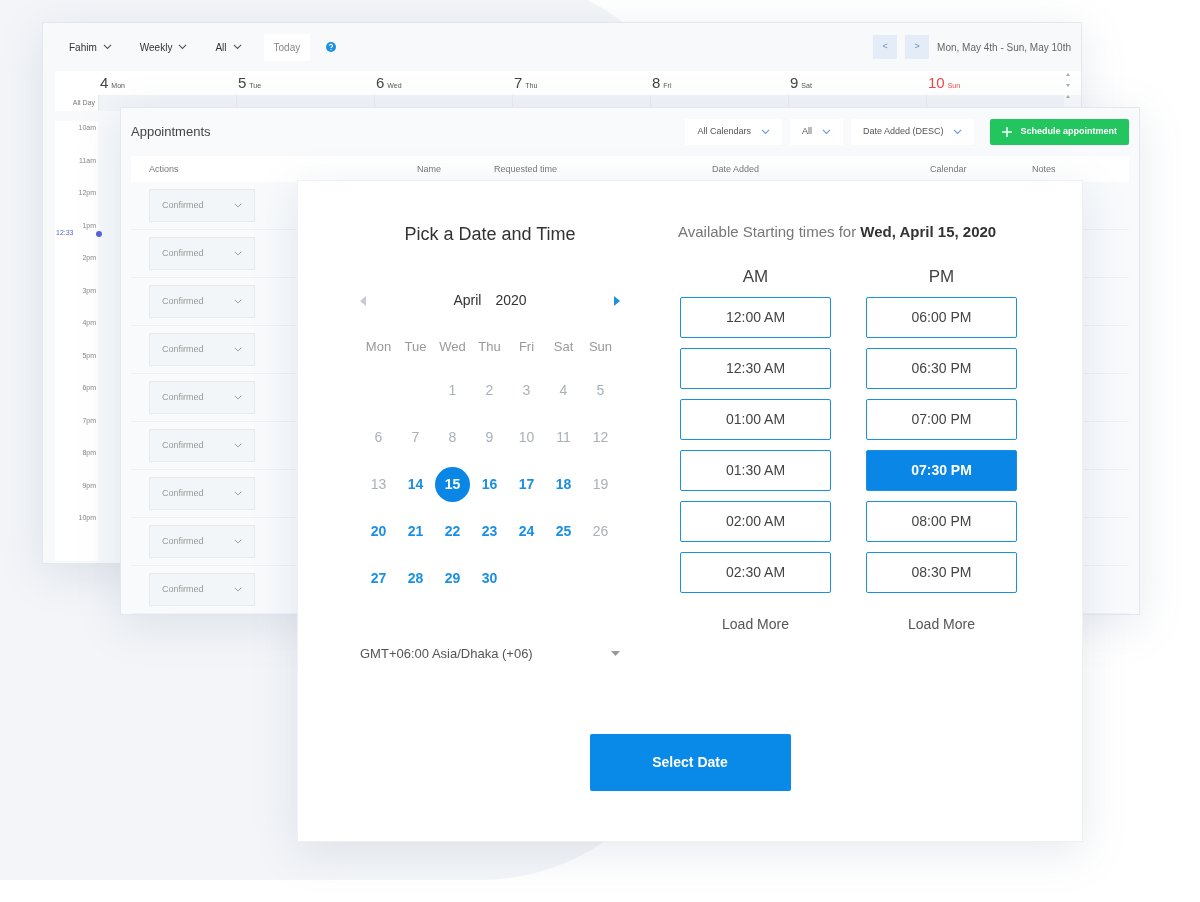  What do you see at coordinates (415, 484) in the screenshot?
I see `date-button: 14` at bounding box center [415, 484].